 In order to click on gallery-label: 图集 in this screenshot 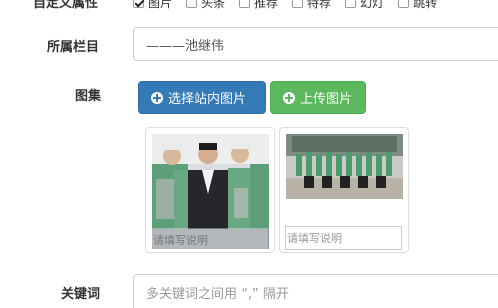, I will do `click(88, 96)`.